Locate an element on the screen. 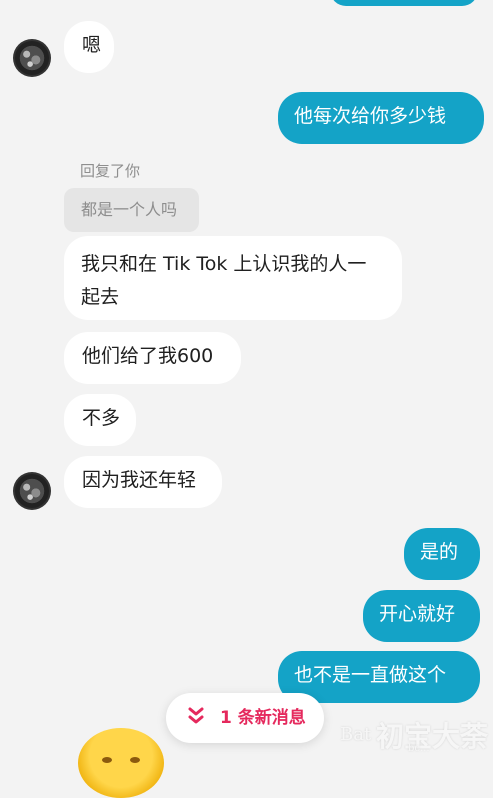 This screenshot has height=798, width=493. quoted-message: 都是一个人吗 is located at coordinates (131, 210).